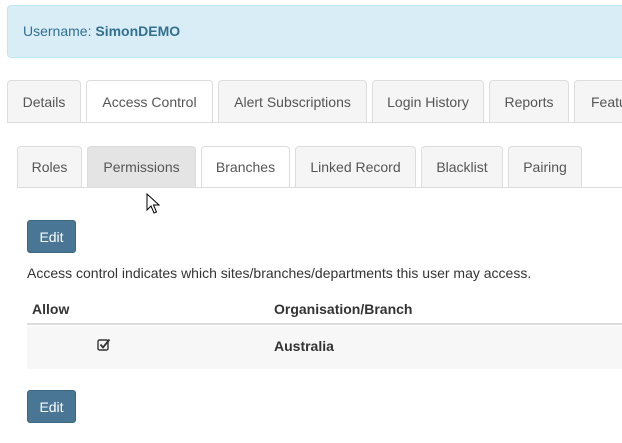 Image resolution: width=622 pixels, height=443 pixels. Describe the element at coordinates (304, 346) in the screenshot. I see `organisation-name: Australia` at that location.